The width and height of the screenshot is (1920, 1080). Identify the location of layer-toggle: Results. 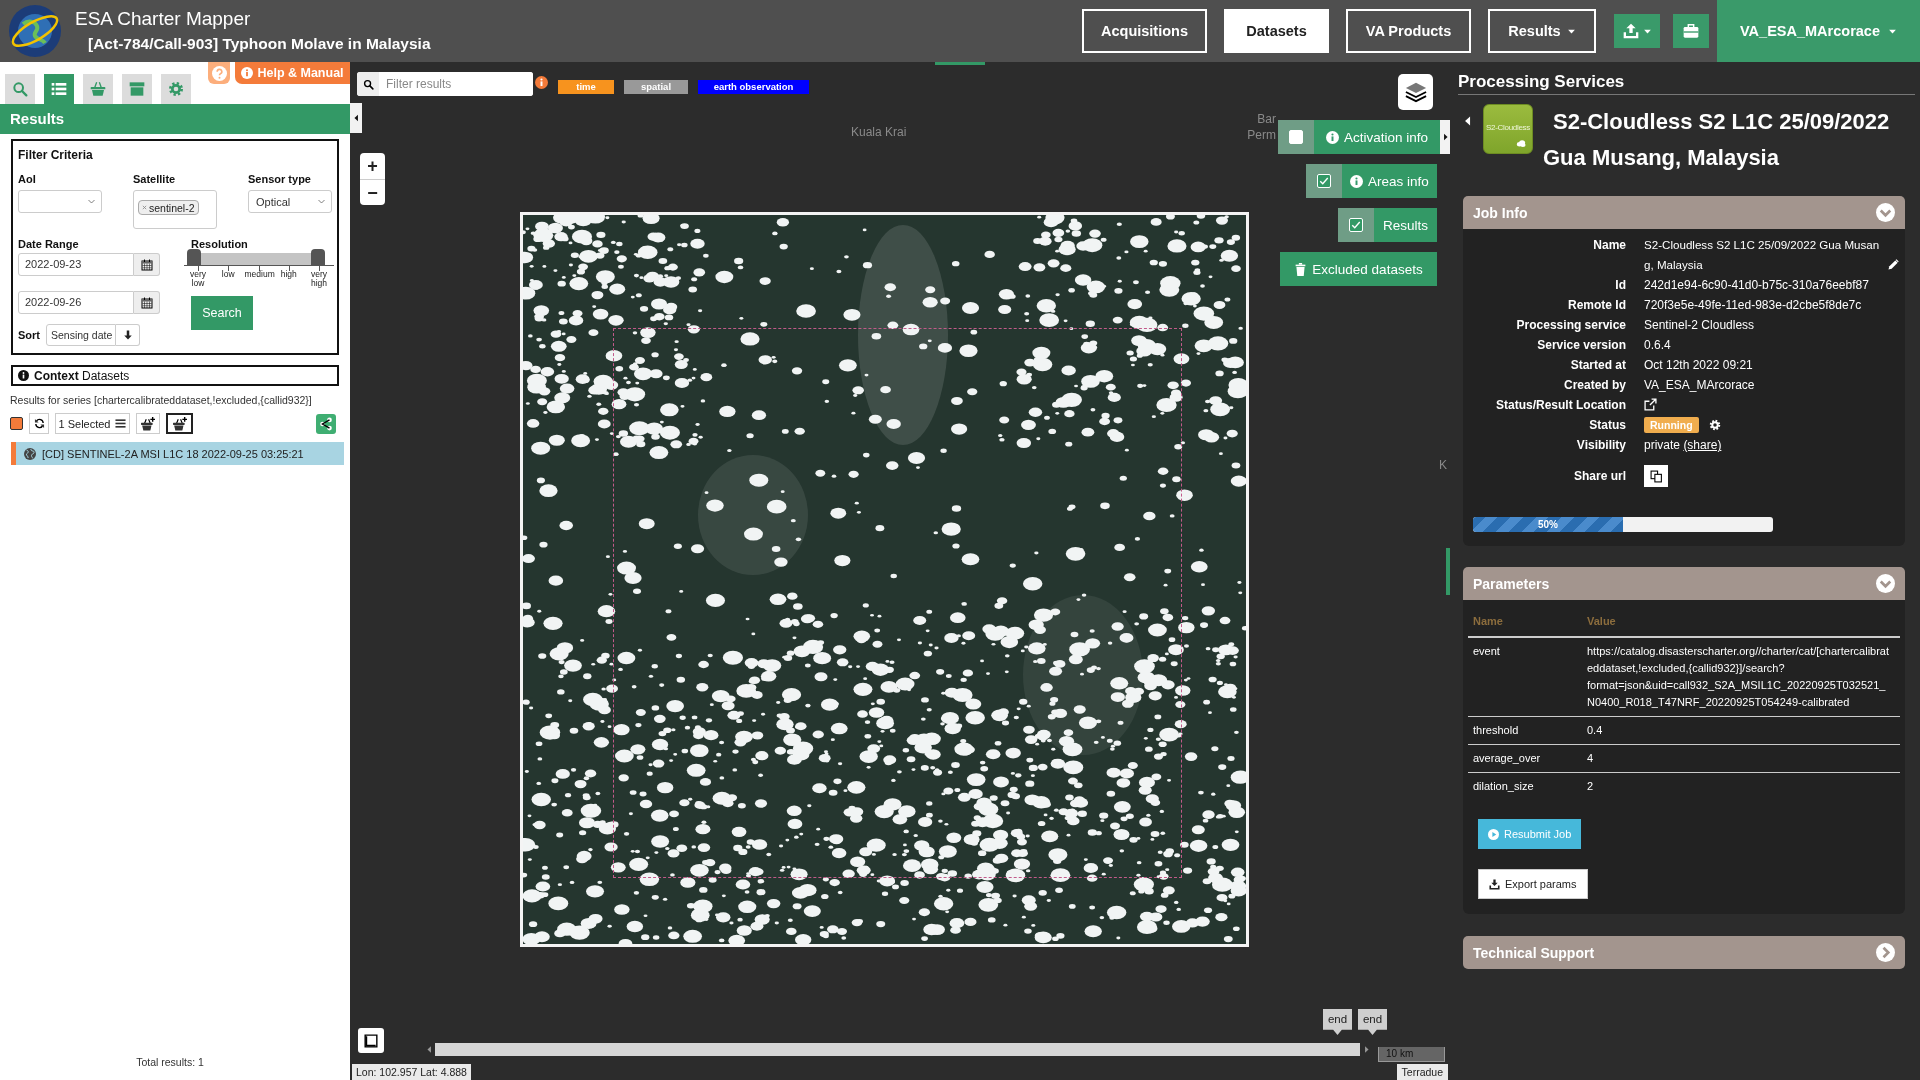
(1387, 225).